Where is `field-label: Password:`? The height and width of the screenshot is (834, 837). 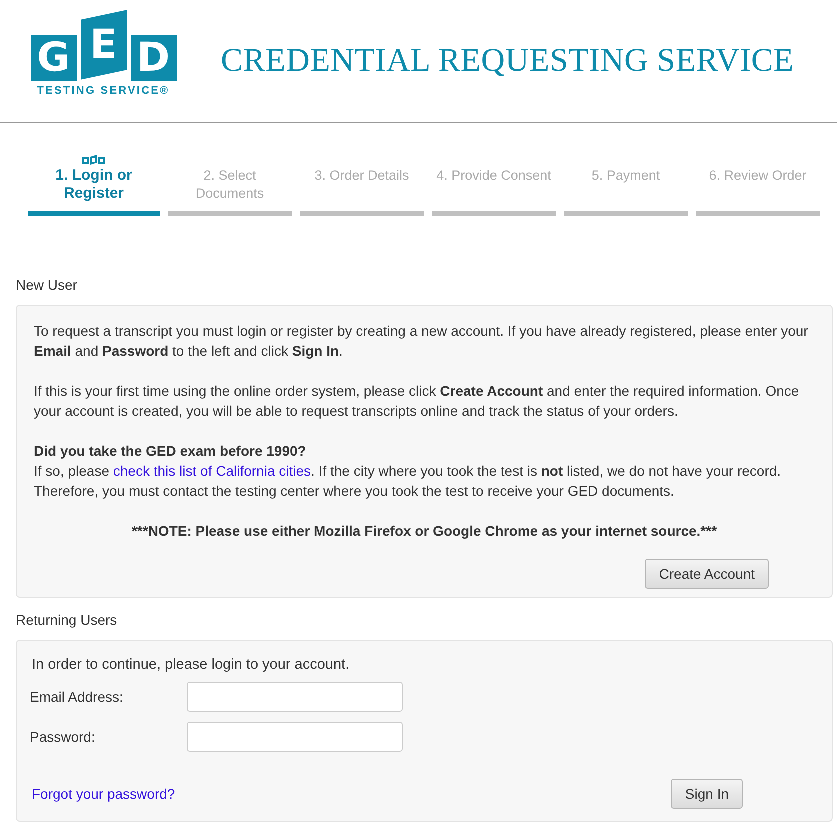
field-label: Password: is located at coordinates (63, 737).